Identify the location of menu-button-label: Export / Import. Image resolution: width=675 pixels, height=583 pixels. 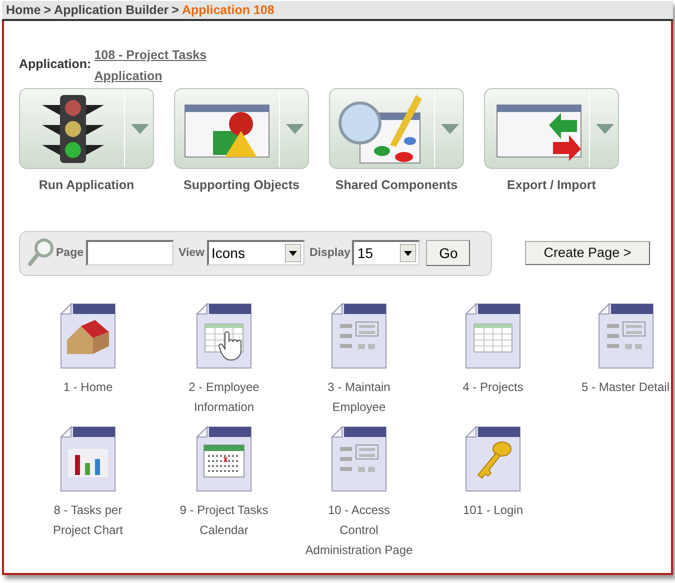
(551, 185).